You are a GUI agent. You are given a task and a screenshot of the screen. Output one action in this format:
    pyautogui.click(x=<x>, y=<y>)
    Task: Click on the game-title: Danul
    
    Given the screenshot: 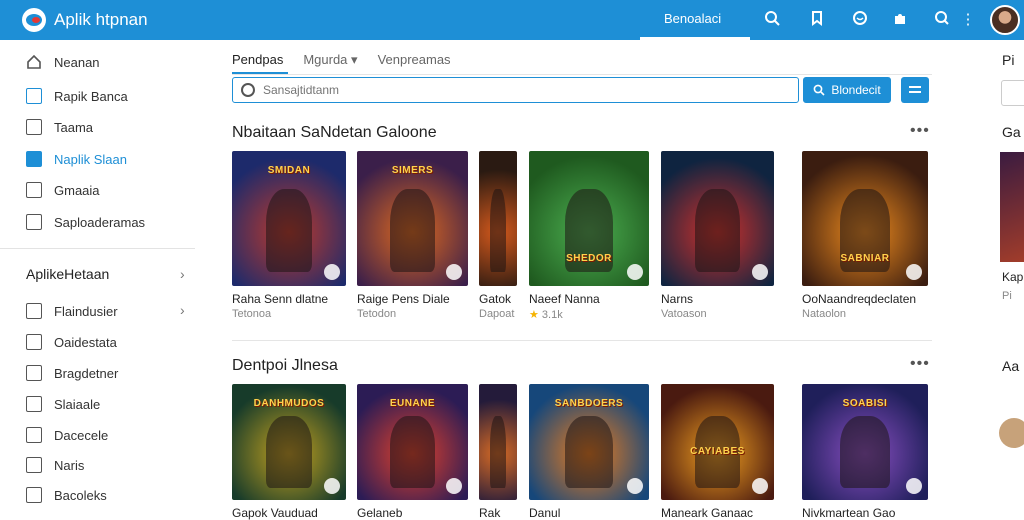 What is the action you would take?
    pyautogui.click(x=544, y=513)
    